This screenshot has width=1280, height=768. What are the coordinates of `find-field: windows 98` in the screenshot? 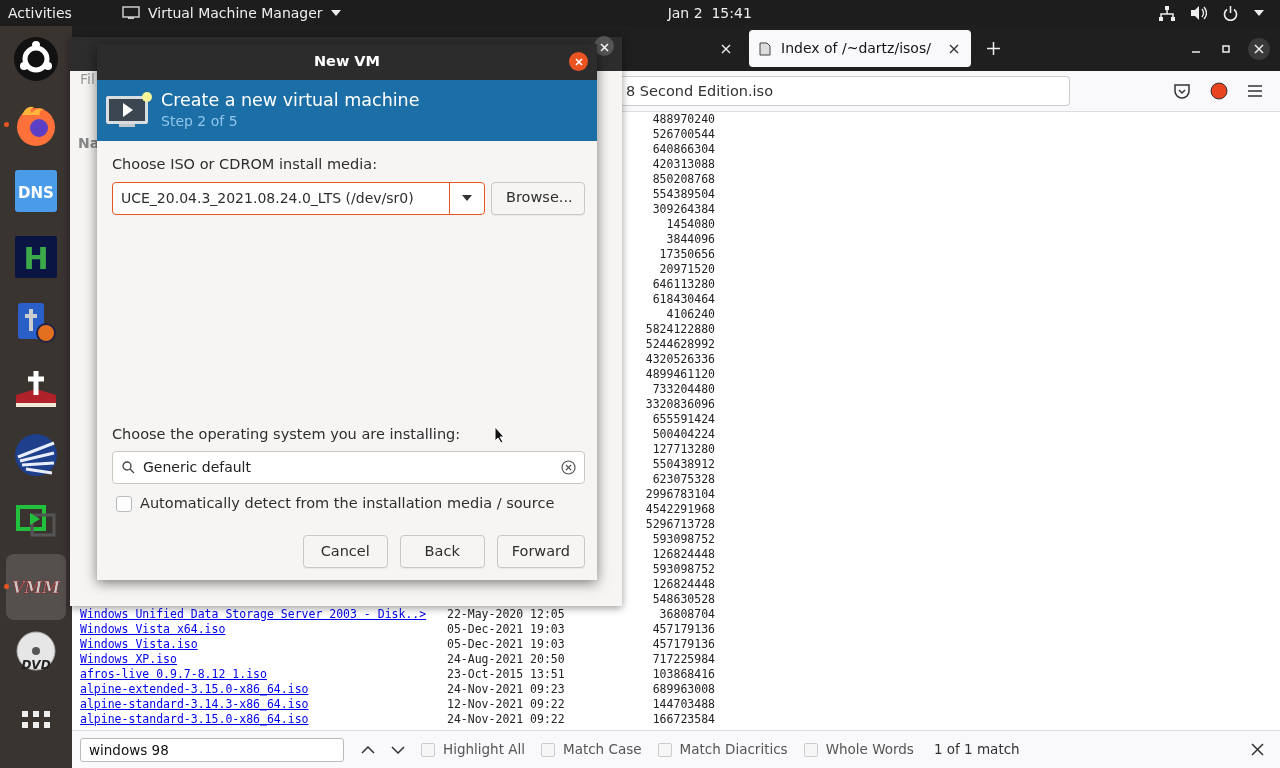 It's located at (212, 749).